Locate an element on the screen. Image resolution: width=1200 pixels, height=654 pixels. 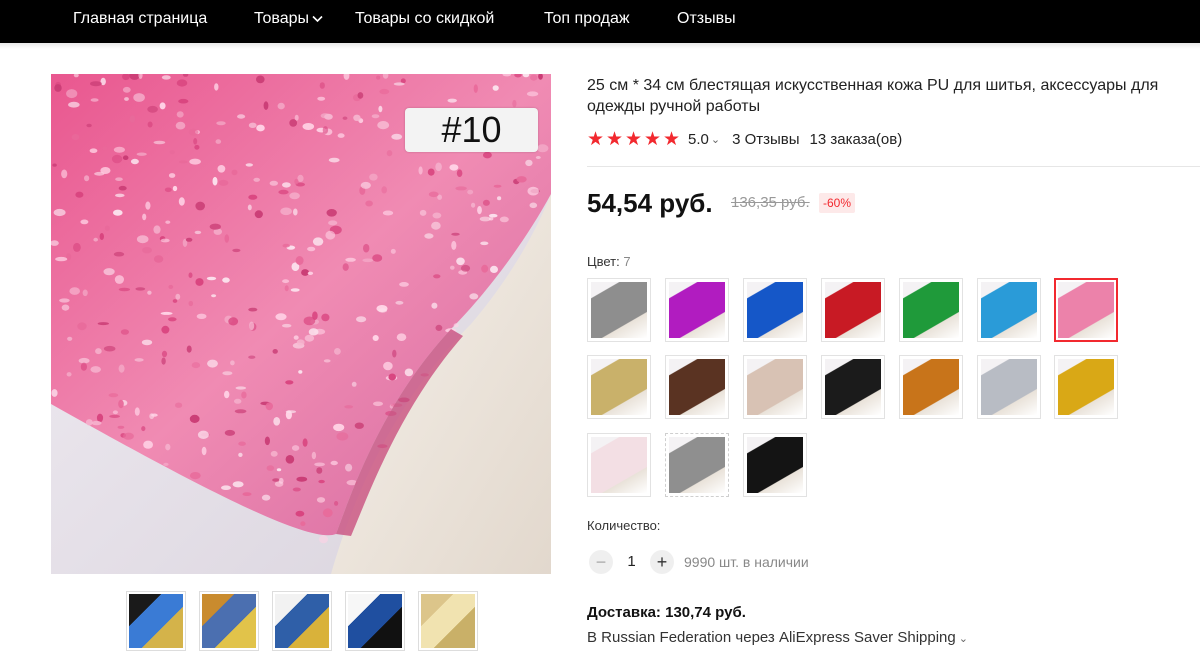
nav-products-label: Товары is located at coordinates (282, 19).